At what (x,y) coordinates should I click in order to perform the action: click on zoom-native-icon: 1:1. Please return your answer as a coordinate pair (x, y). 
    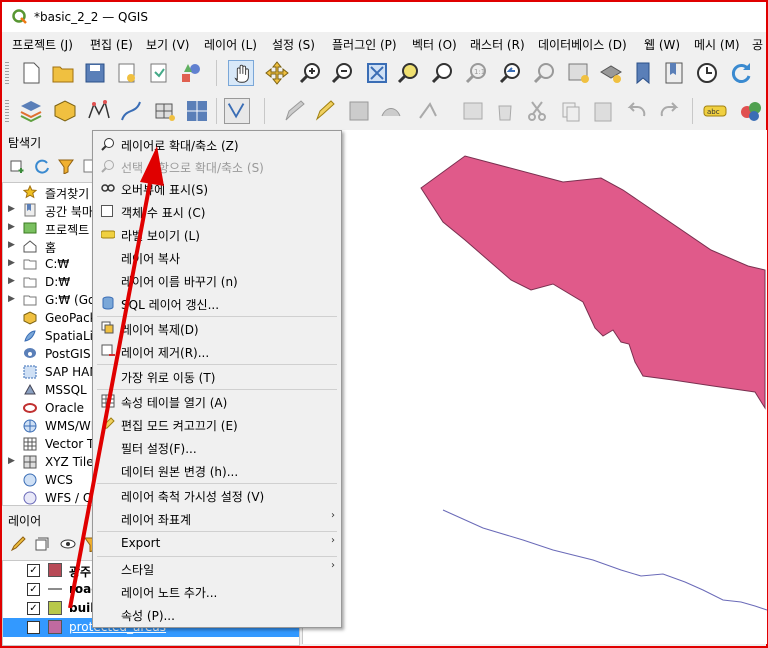
    Looking at the image, I should click on (477, 73).